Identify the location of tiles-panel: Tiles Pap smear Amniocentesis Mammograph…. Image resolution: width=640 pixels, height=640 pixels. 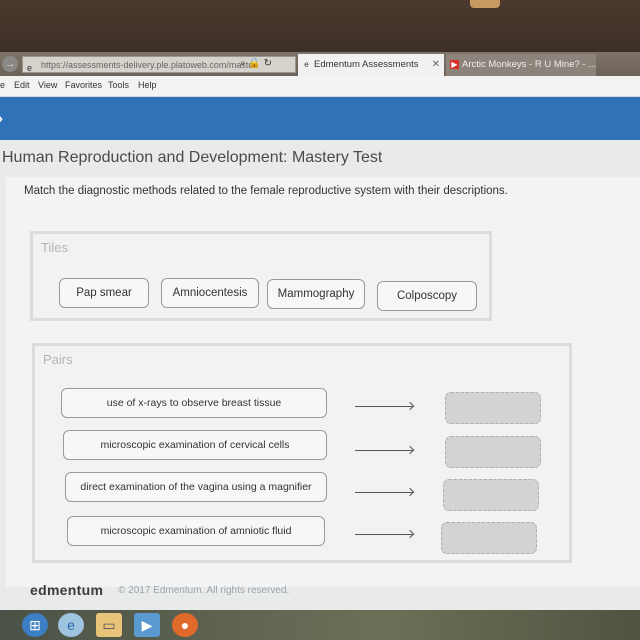
(261, 276).